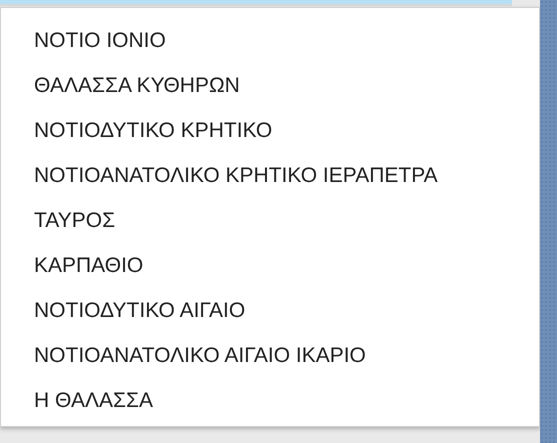 The height and width of the screenshot is (443, 557). Describe the element at coordinates (286, 85) in the screenshot. I see `dropdown-option: ΘΑΛΑΣΣΑ ΚΥΘΗΡΩΝ` at that location.